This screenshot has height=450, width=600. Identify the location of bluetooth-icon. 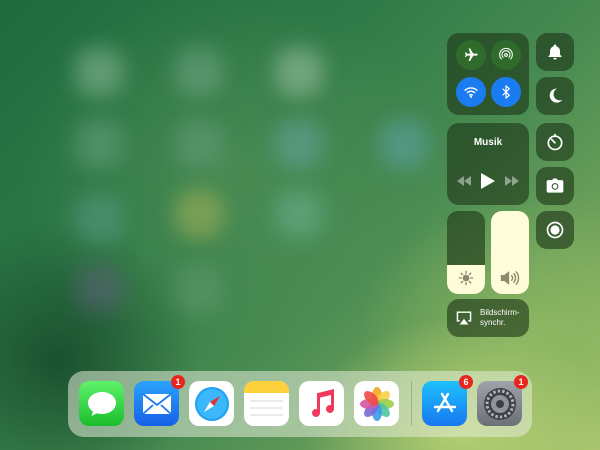
(506, 92).